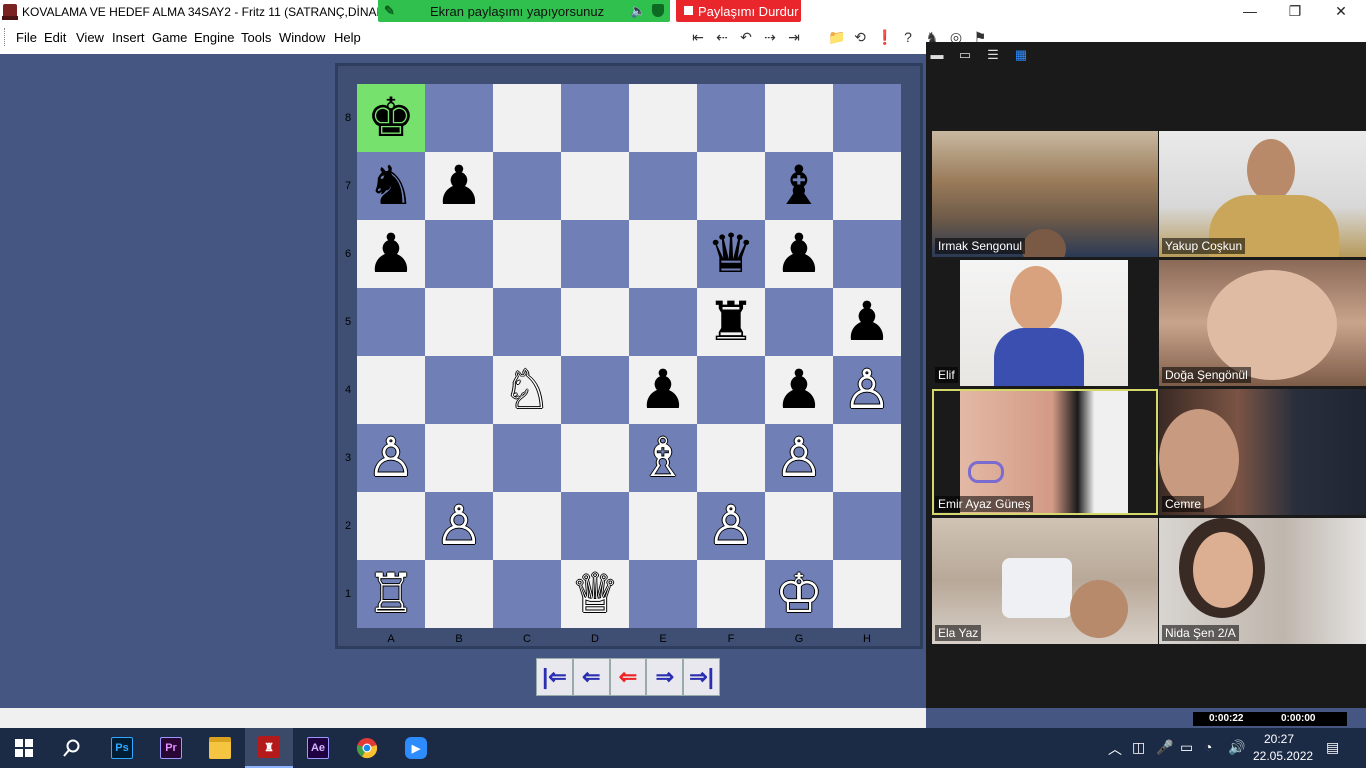 Image resolution: width=1366 pixels, height=768 pixels. Describe the element at coordinates (595, 458) in the screenshot. I see `square-d3` at that location.